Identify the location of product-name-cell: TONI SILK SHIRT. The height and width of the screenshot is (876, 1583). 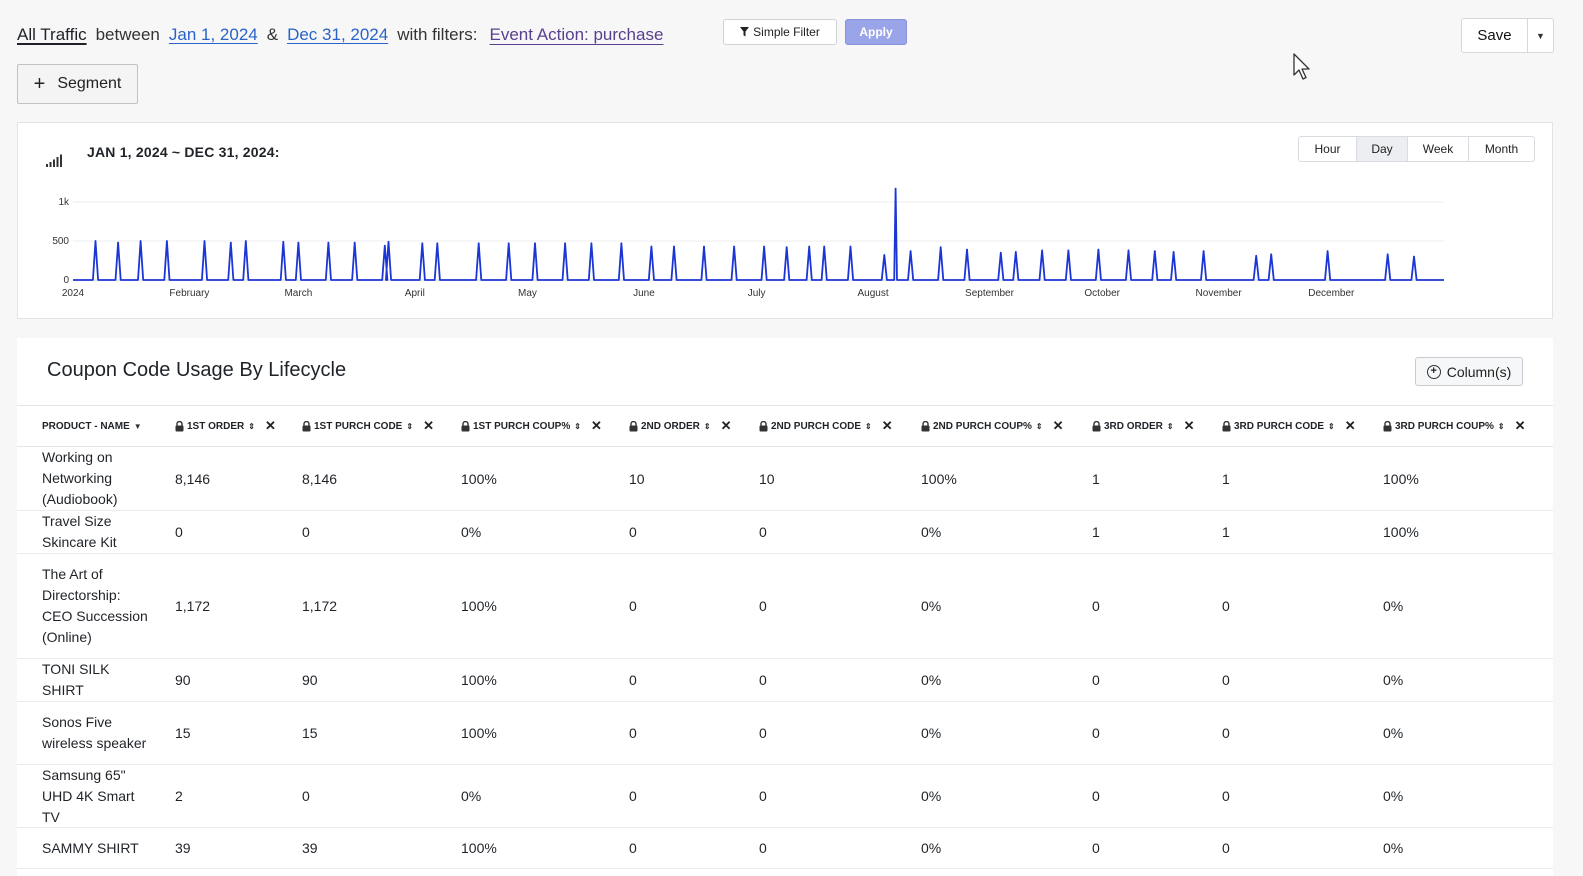
(76, 679).